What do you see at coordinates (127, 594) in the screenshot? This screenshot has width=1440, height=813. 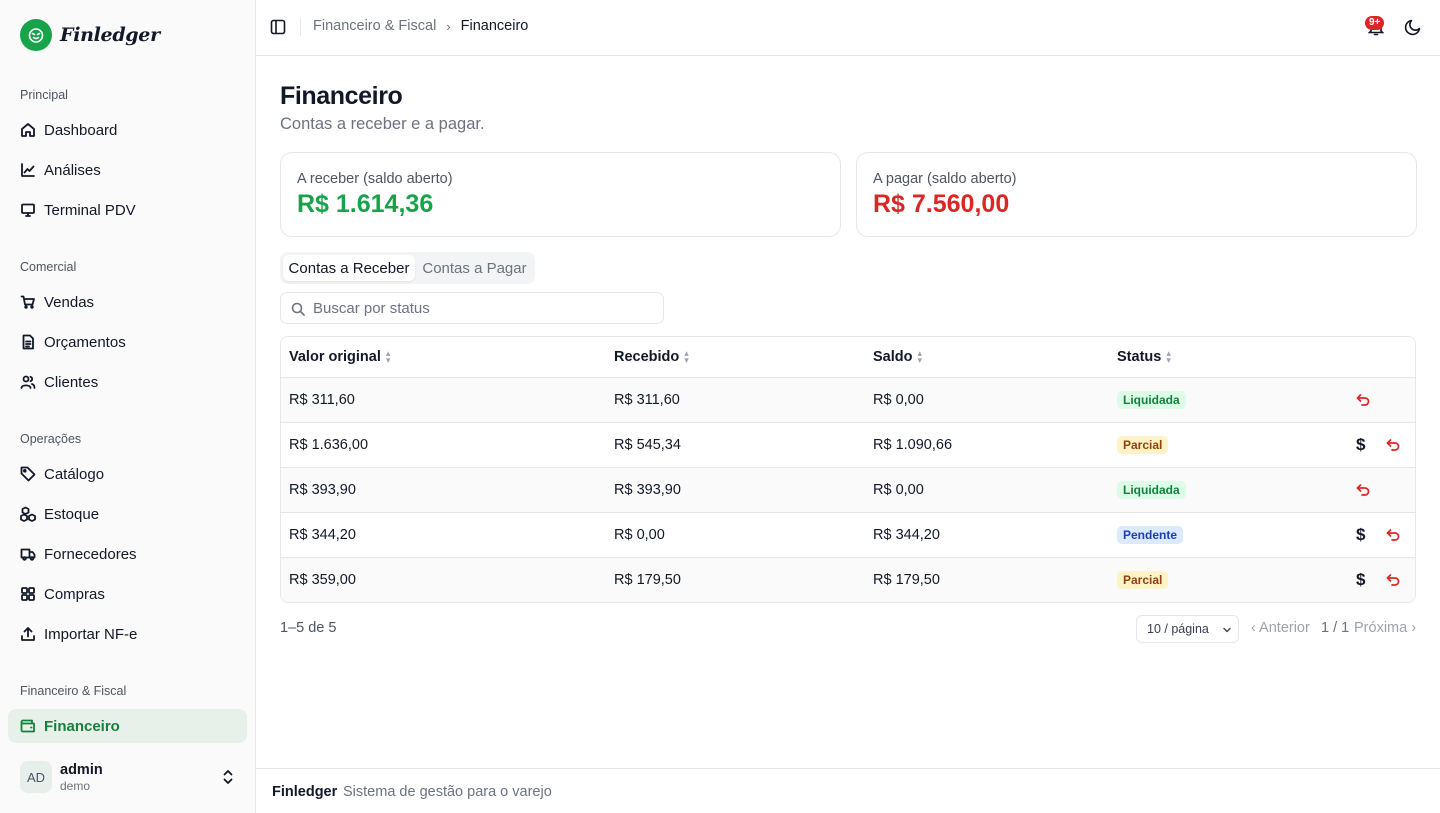 I see `sidebar-item-compras: Compras` at bounding box center [127, 594].